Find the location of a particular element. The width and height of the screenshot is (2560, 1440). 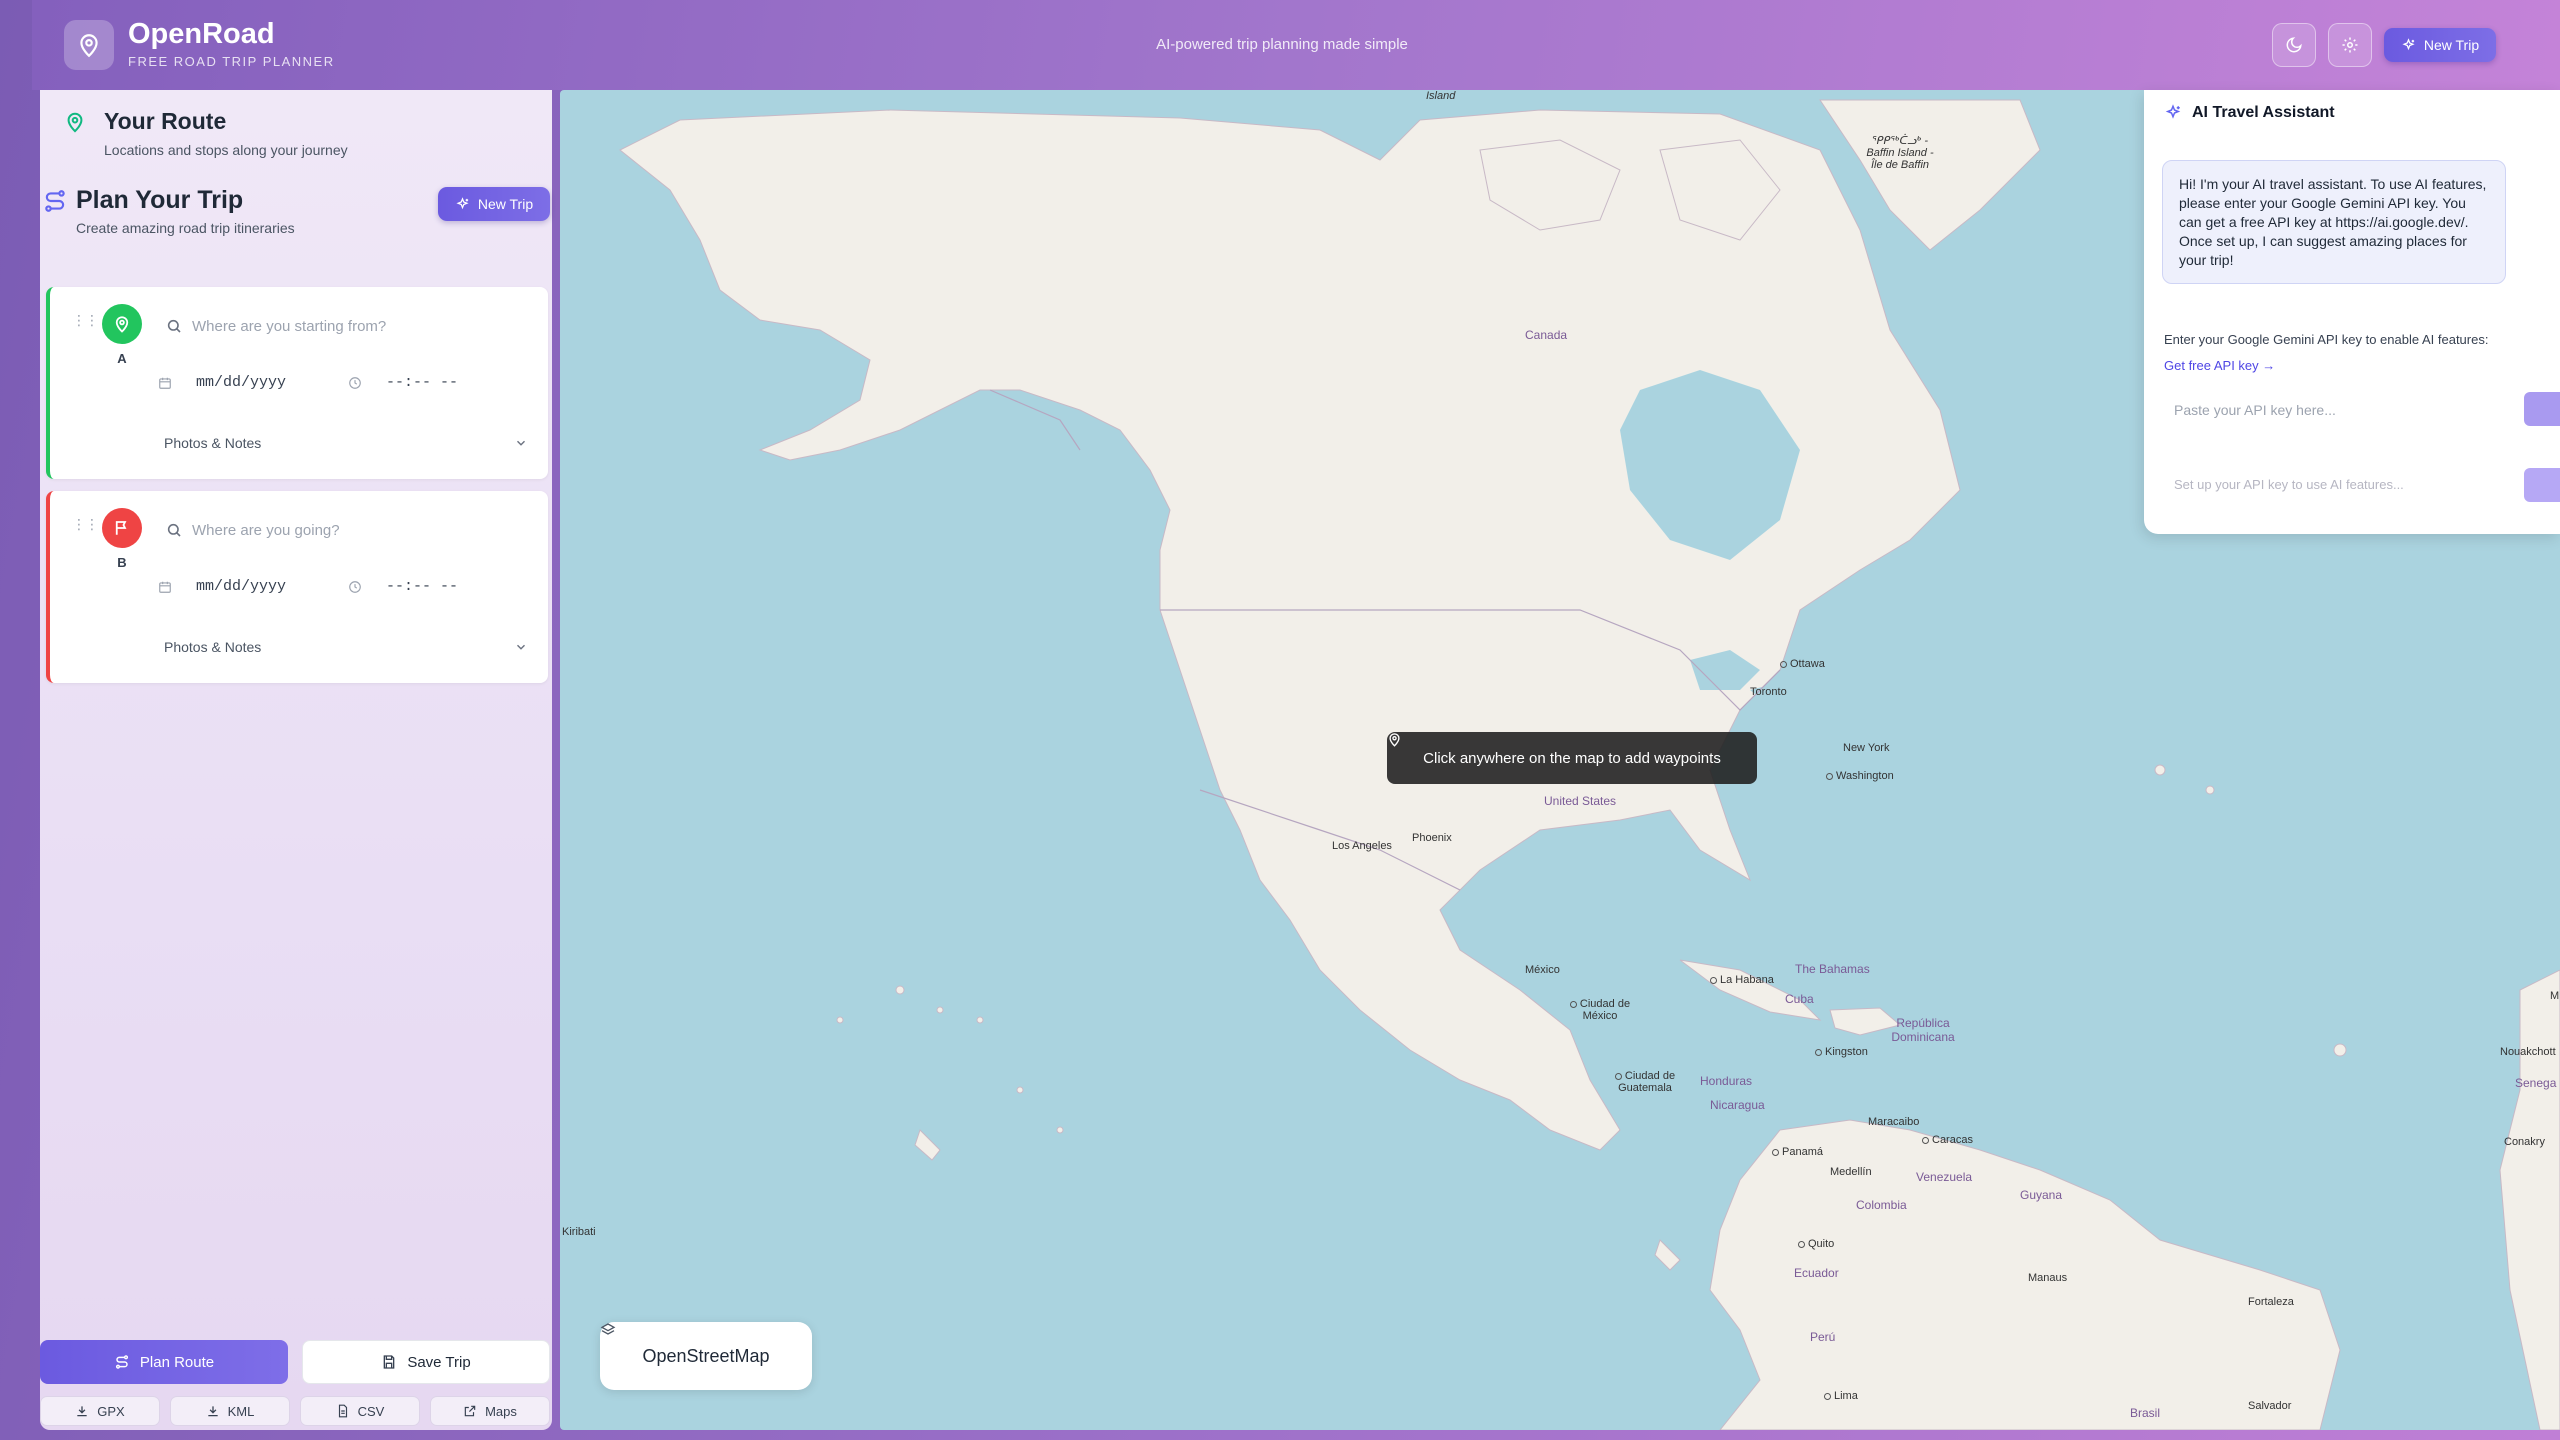

map-label: New York is located at coordinates (1866, 748).